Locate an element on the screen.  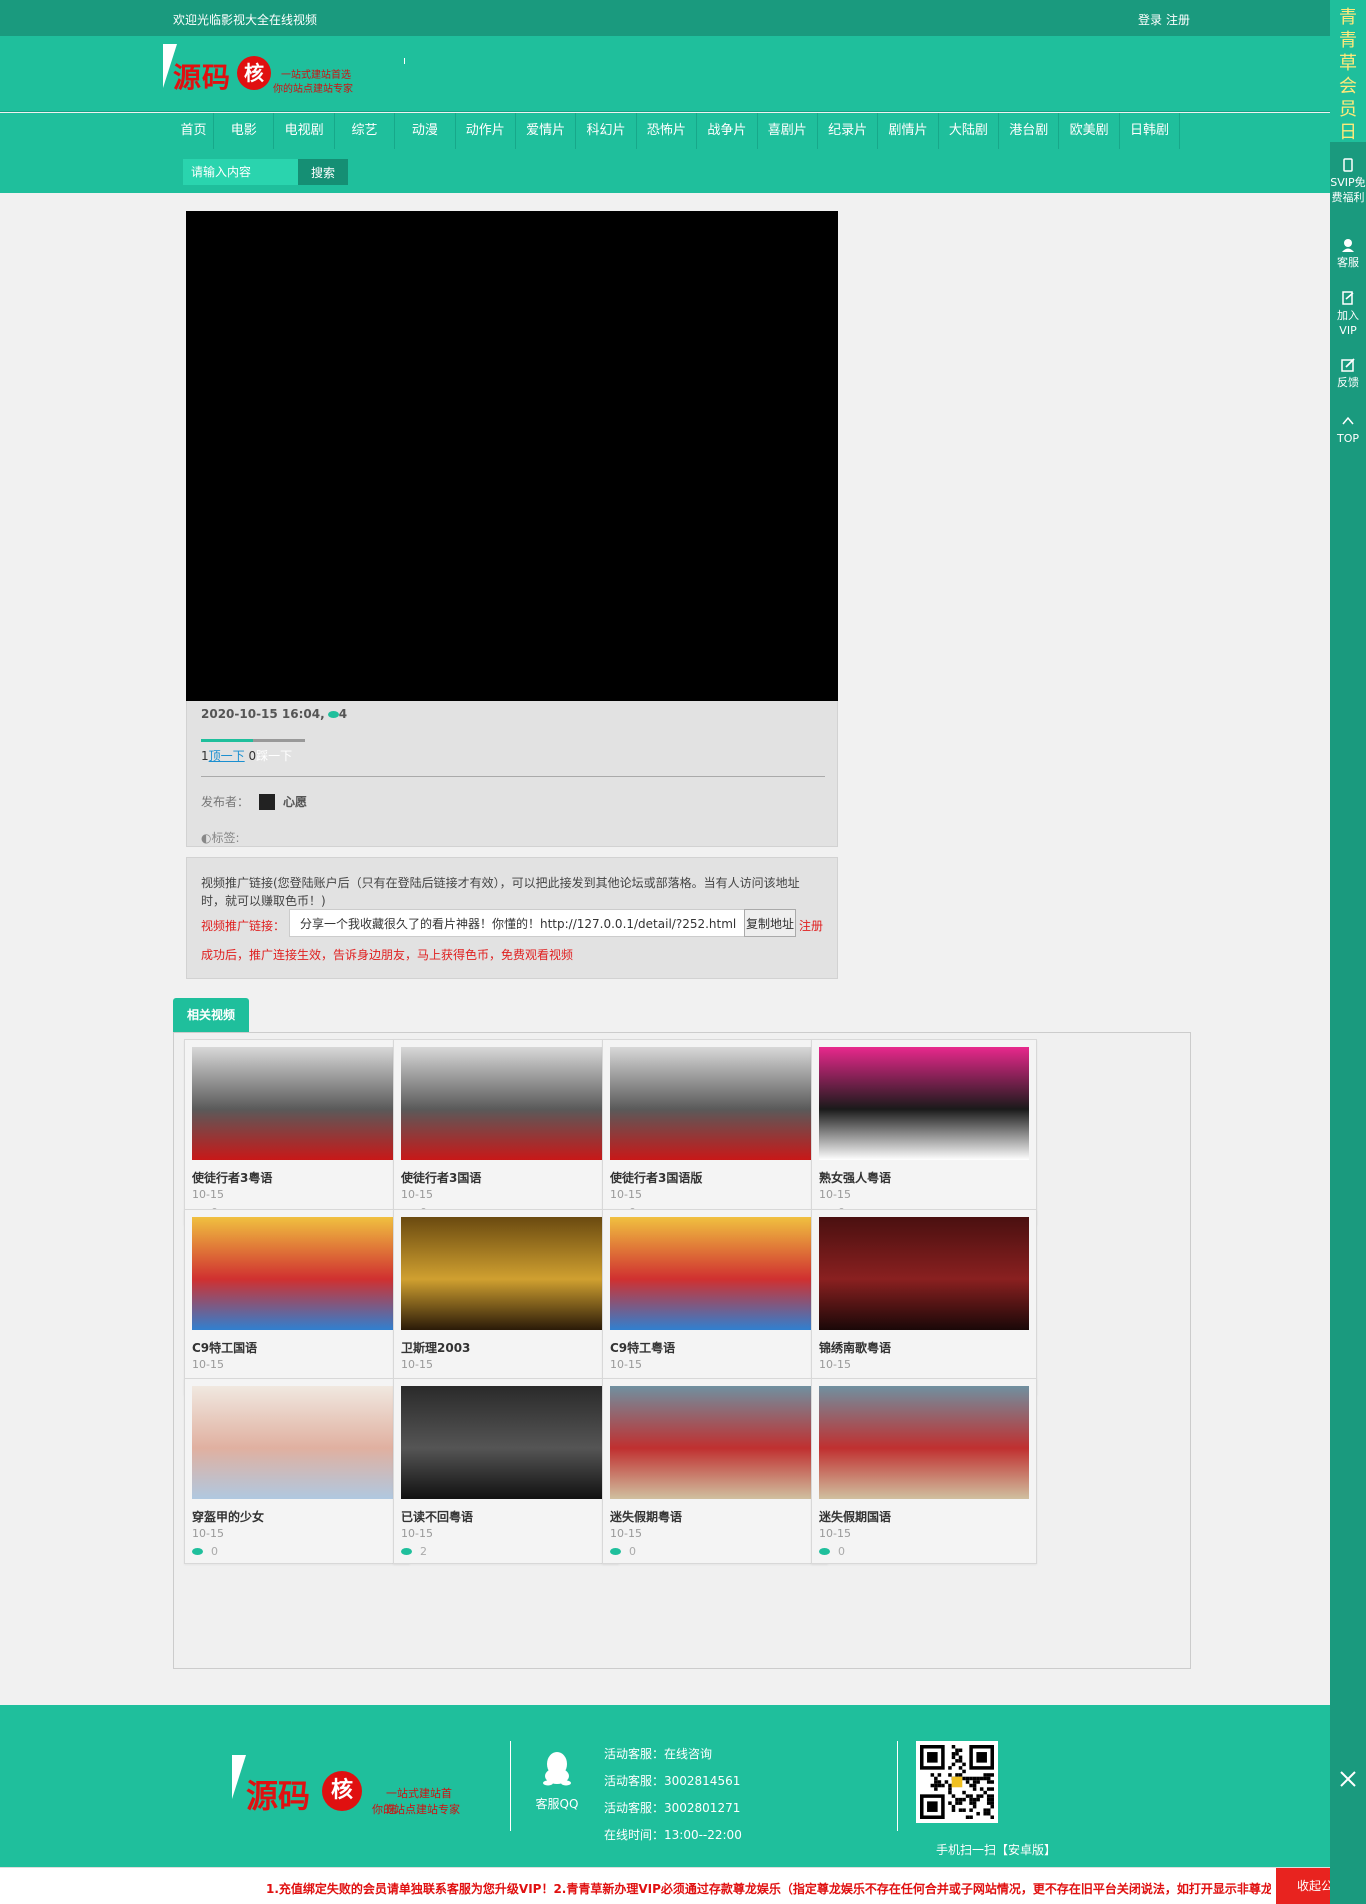
sidebar-item-service: 客服 is located at coordinates (1348, 254).